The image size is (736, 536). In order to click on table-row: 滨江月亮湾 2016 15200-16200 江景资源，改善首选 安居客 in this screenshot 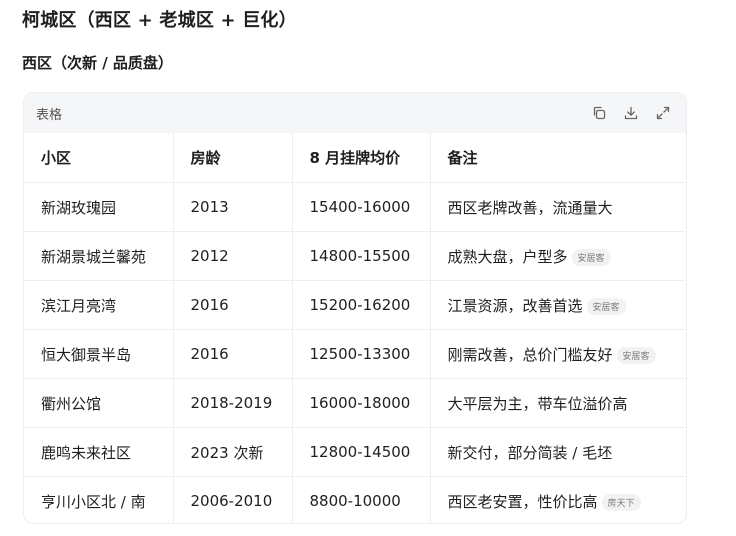, I will do `click(355, 305)`.